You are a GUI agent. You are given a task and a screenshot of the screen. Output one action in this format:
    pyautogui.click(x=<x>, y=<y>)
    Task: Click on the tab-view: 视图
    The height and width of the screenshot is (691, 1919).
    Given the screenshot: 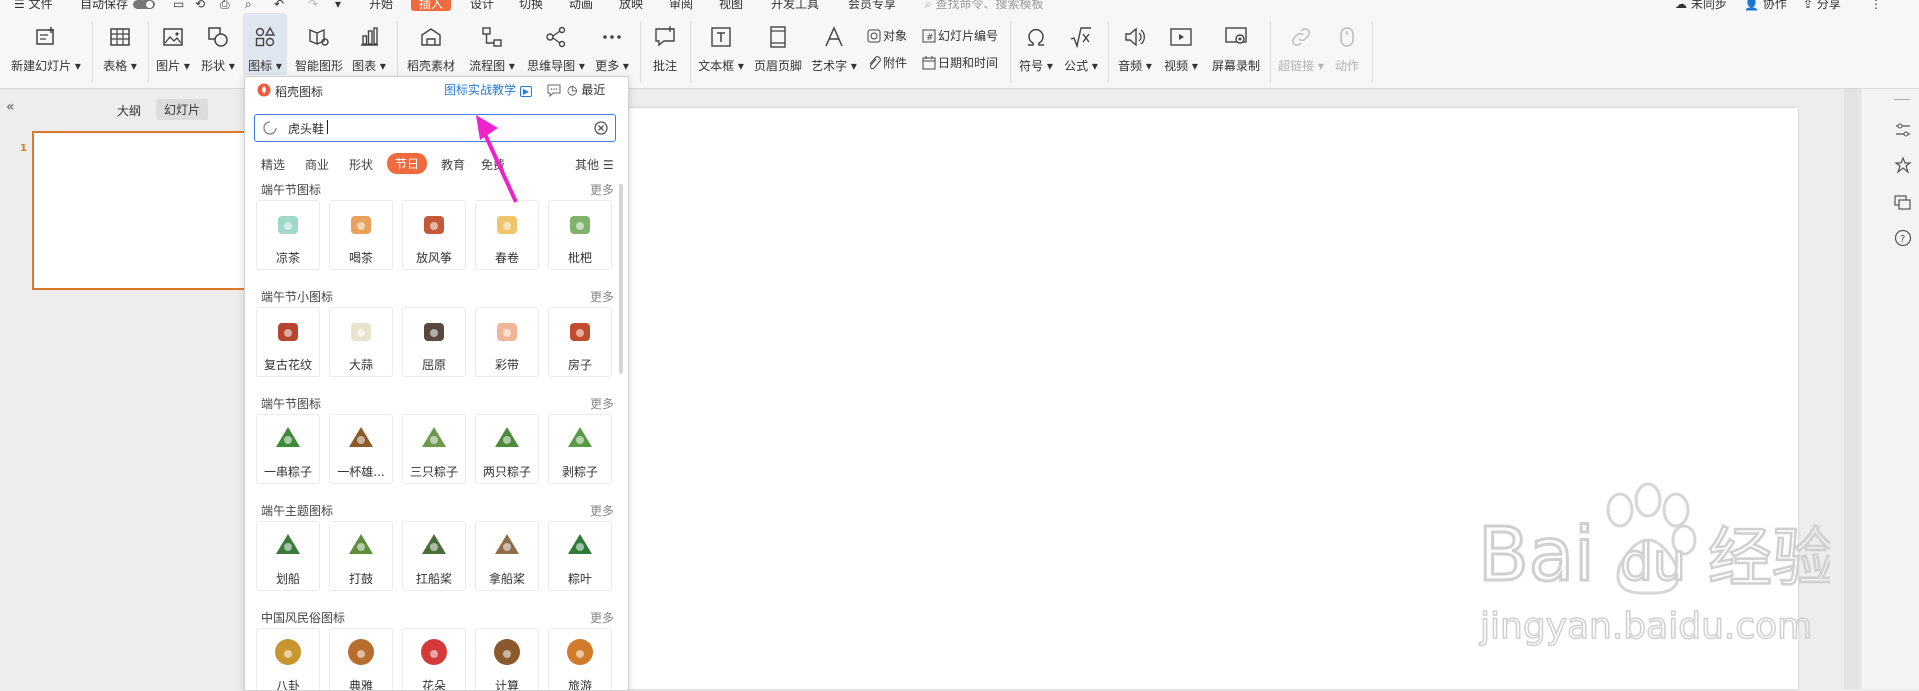 What is the action you would take?
    pyautogui.click(x=731, y=5)
    